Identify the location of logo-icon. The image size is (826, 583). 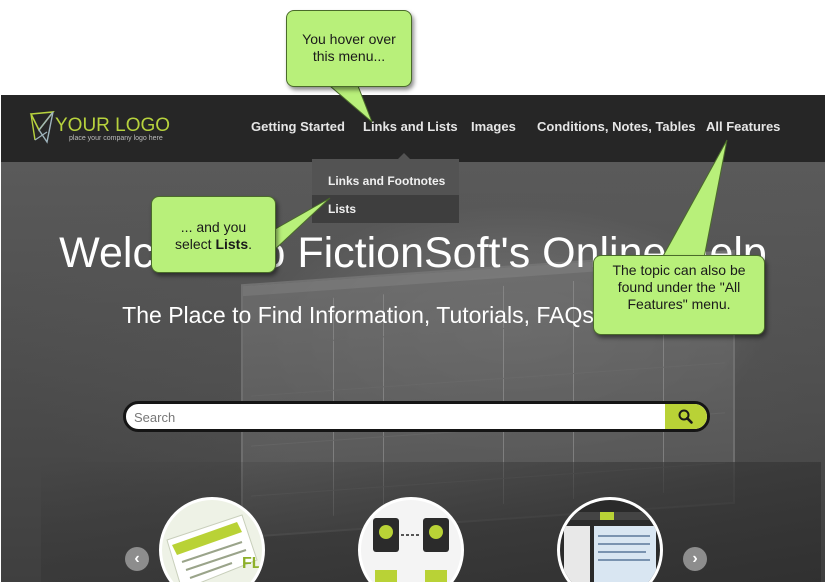
(42, 127).